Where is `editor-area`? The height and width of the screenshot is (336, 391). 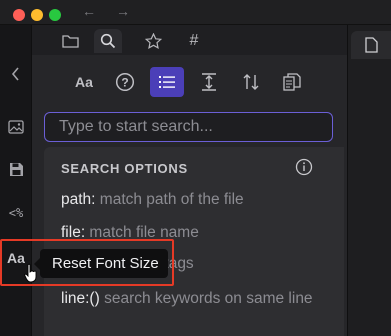
editor-area is located at coordinates (369, 180).